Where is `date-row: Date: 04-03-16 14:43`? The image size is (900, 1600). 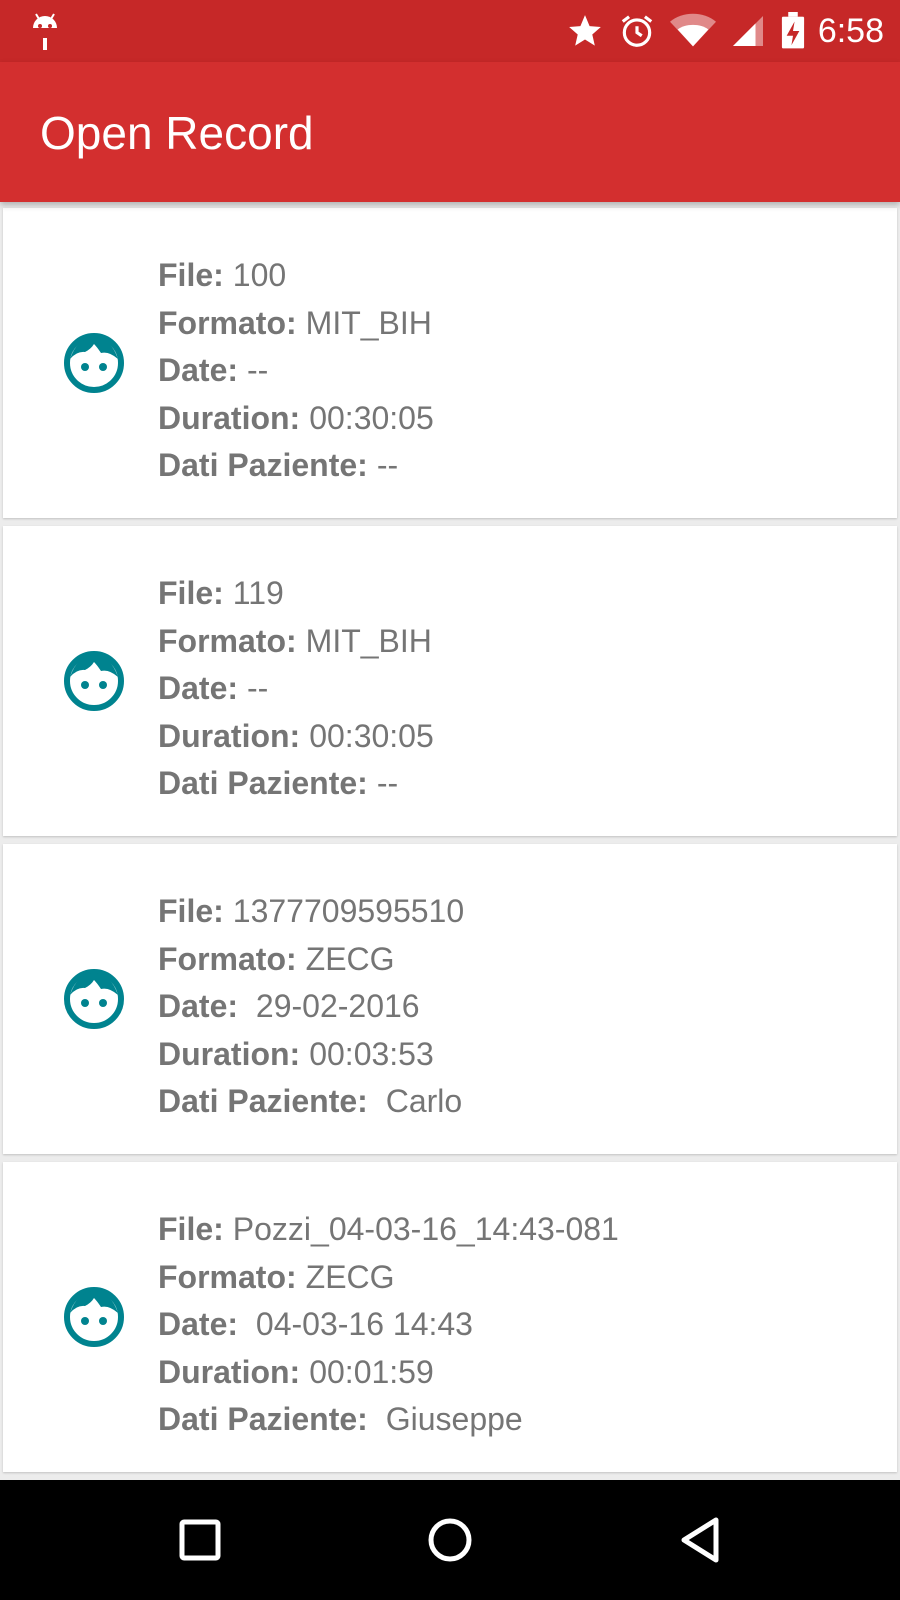
date-row: Date: 04-03-16 14:43 is located at coordinates (388, 1325).